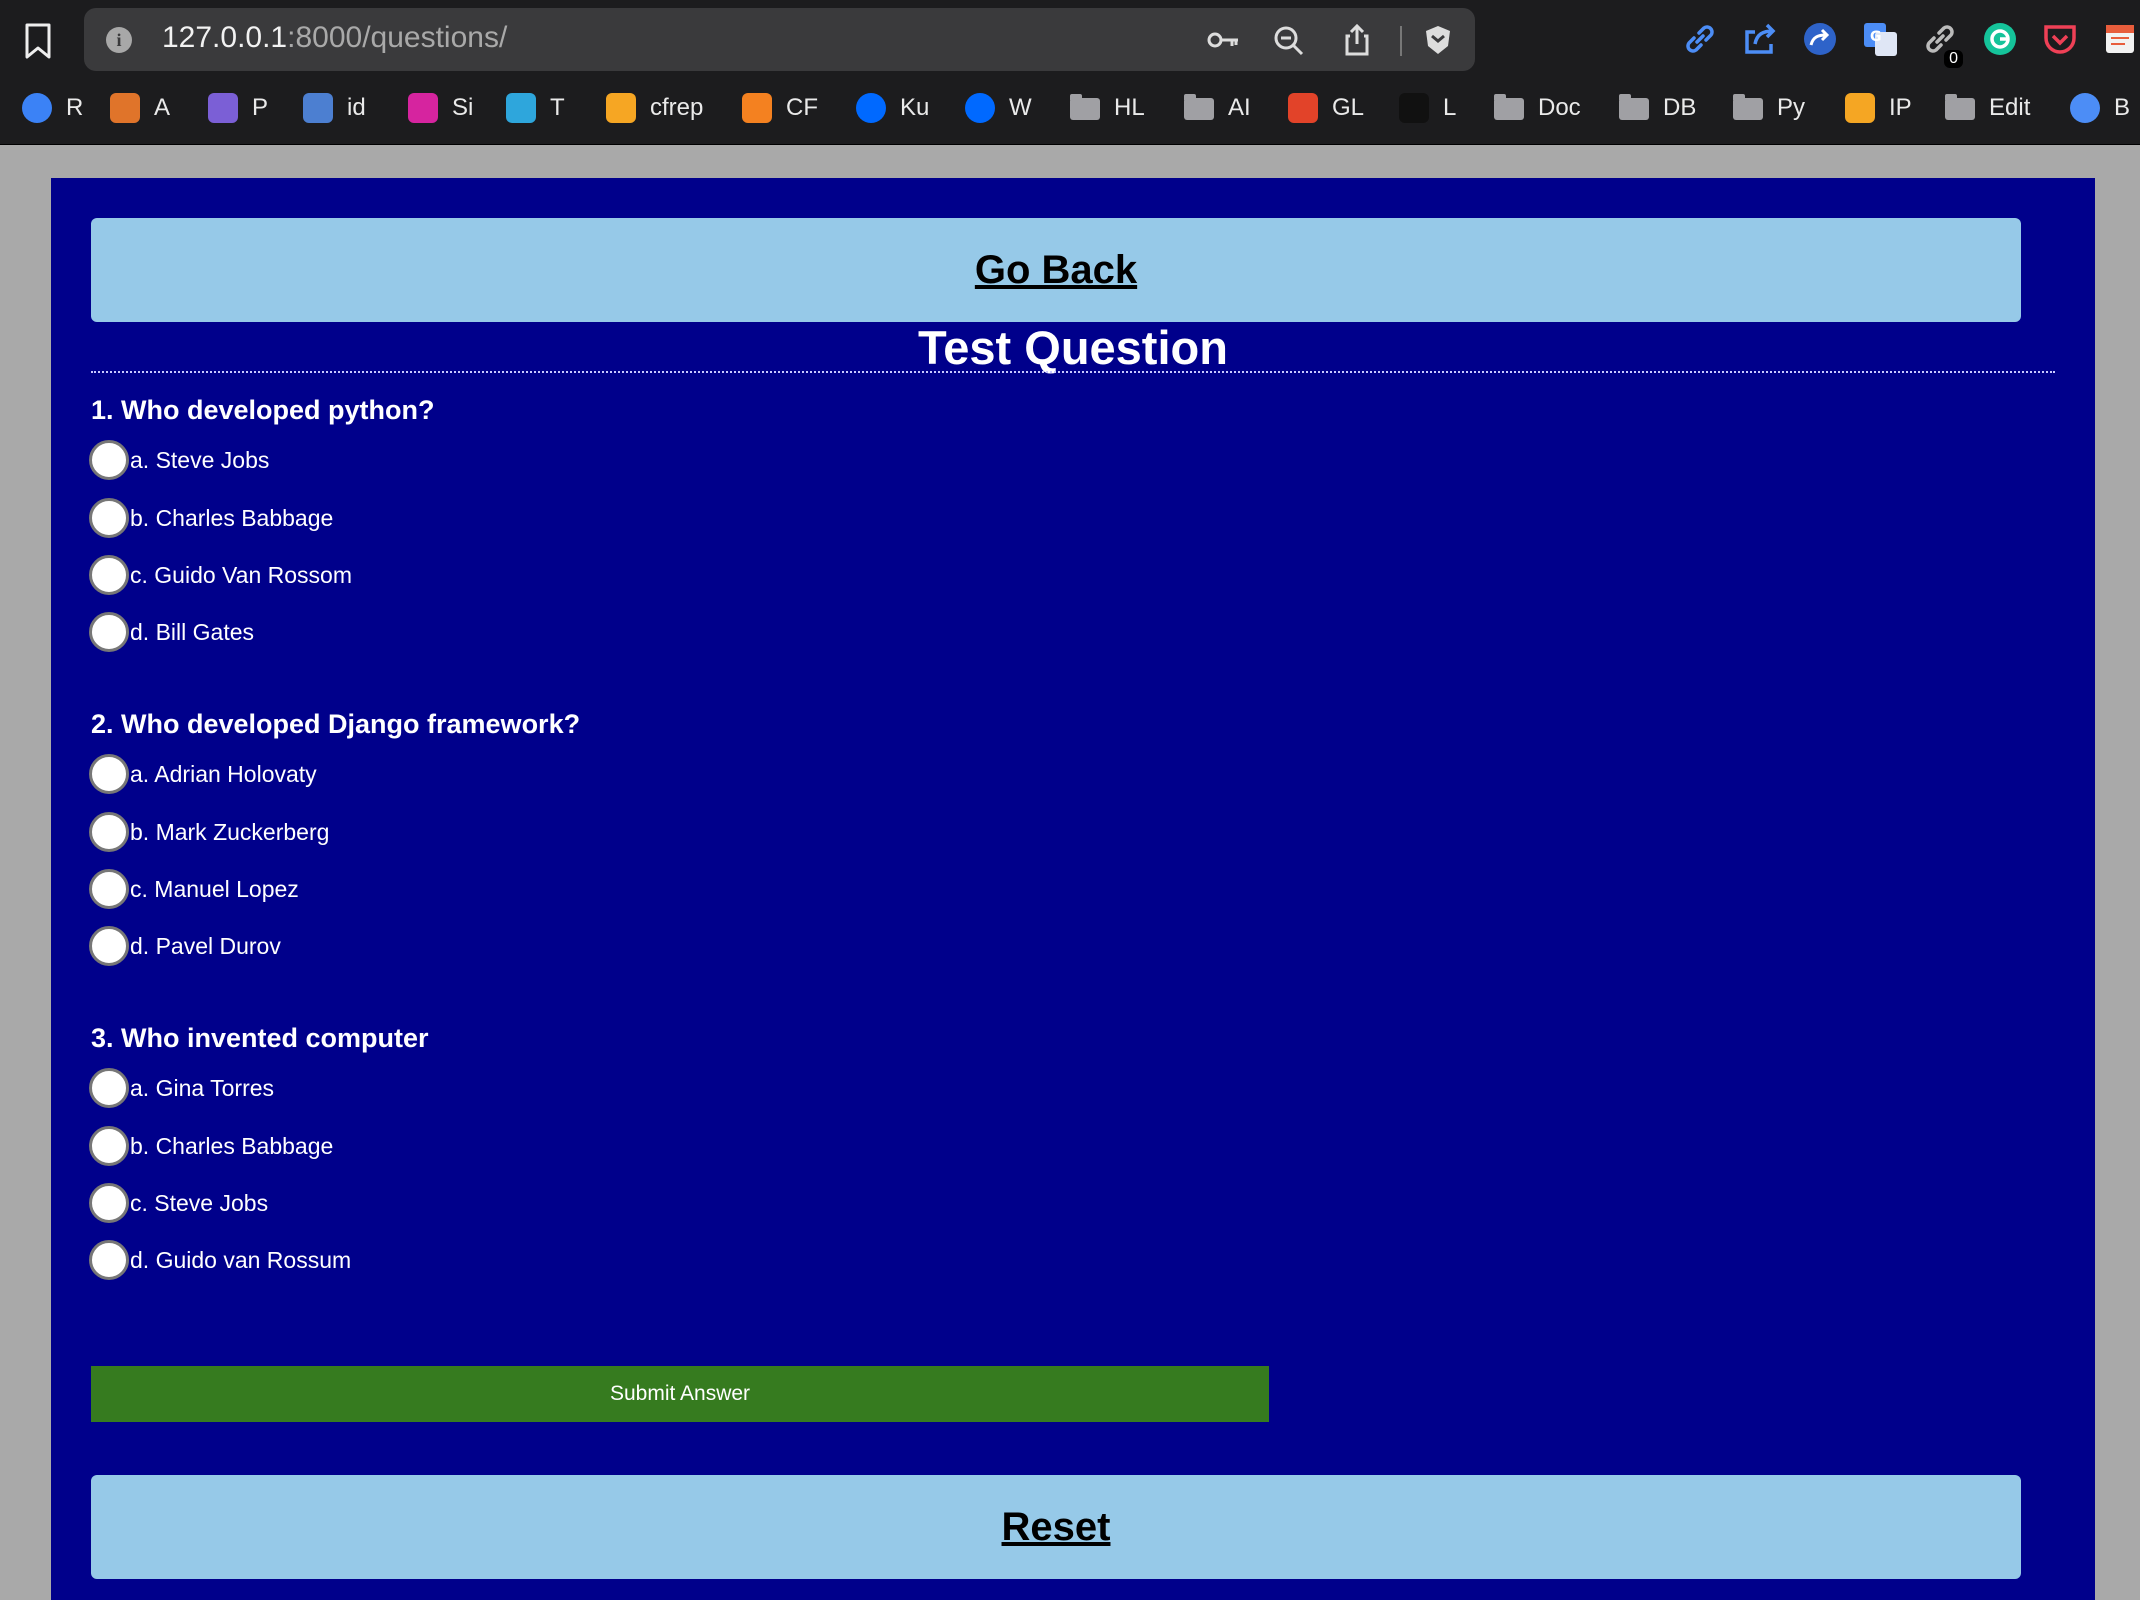  Describe the element at coordinates (2060, 39) in the screenshot. I see `pocket-icon` at that location.